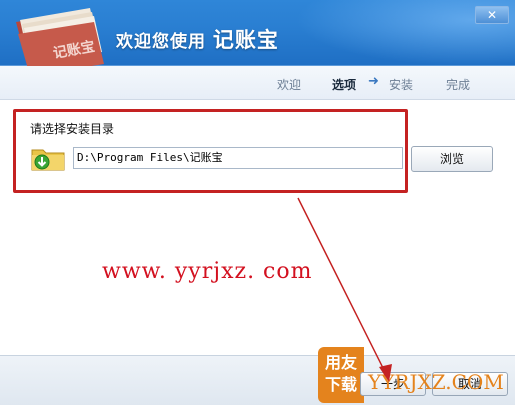 The width and height of the screenshot is (515, 405). Describe the element at coordinates (344, 85) in the screenshot. I see `step-options: 选项` at that location.